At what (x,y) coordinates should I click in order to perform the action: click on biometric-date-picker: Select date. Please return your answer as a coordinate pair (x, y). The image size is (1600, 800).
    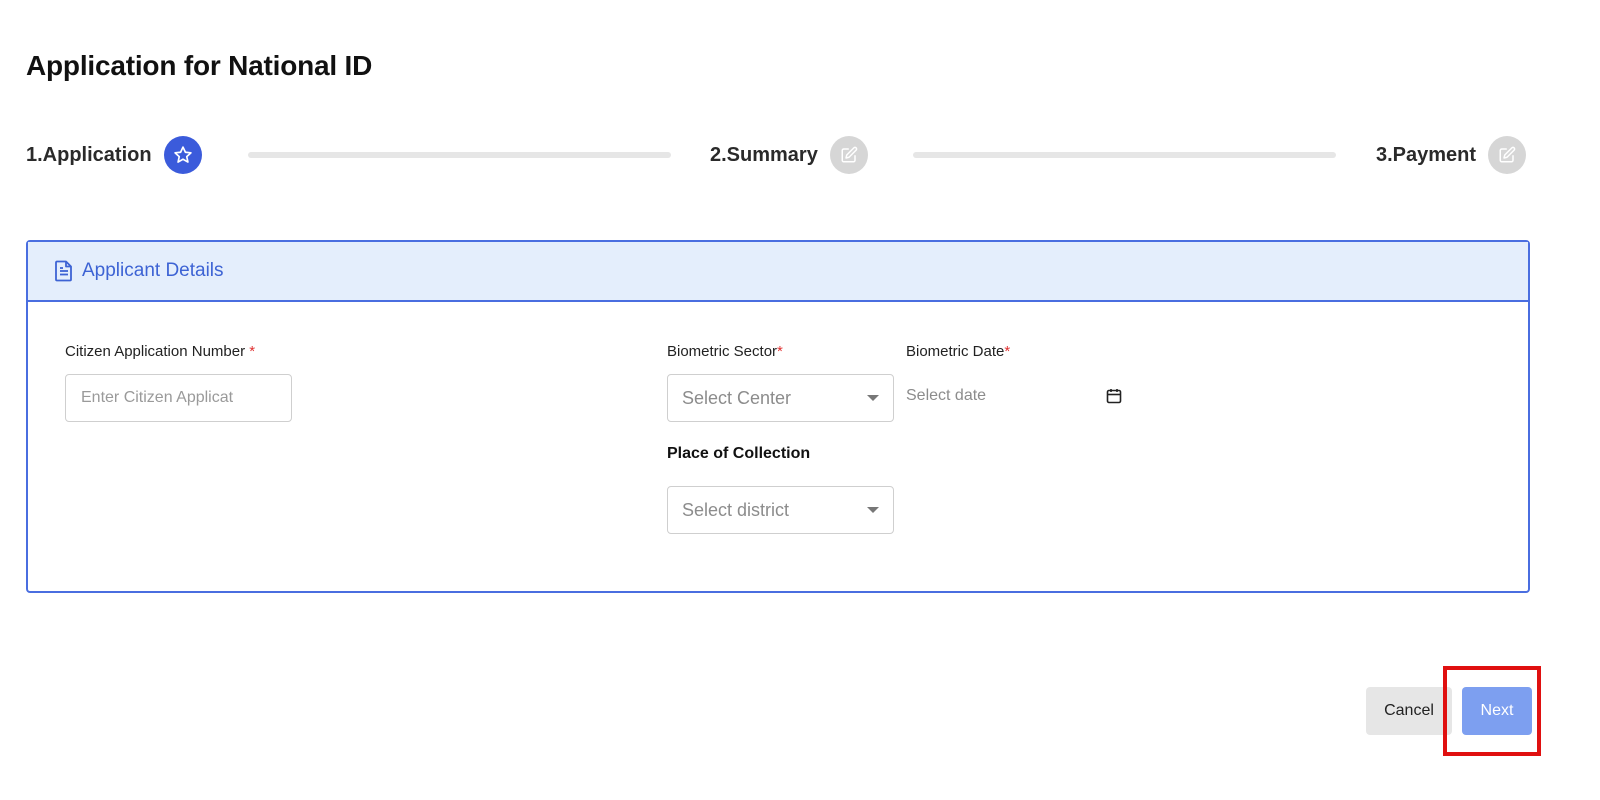
    Looking at the image, I should click on (1014, 396).